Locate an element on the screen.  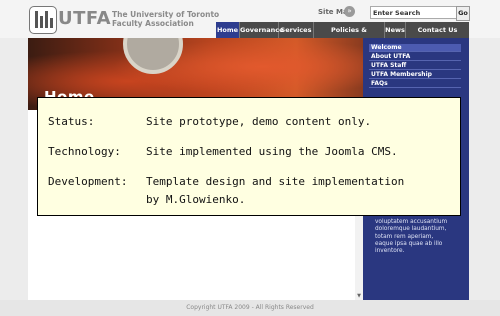
notice-label-development: Development: is located at coordinates (88, 181).